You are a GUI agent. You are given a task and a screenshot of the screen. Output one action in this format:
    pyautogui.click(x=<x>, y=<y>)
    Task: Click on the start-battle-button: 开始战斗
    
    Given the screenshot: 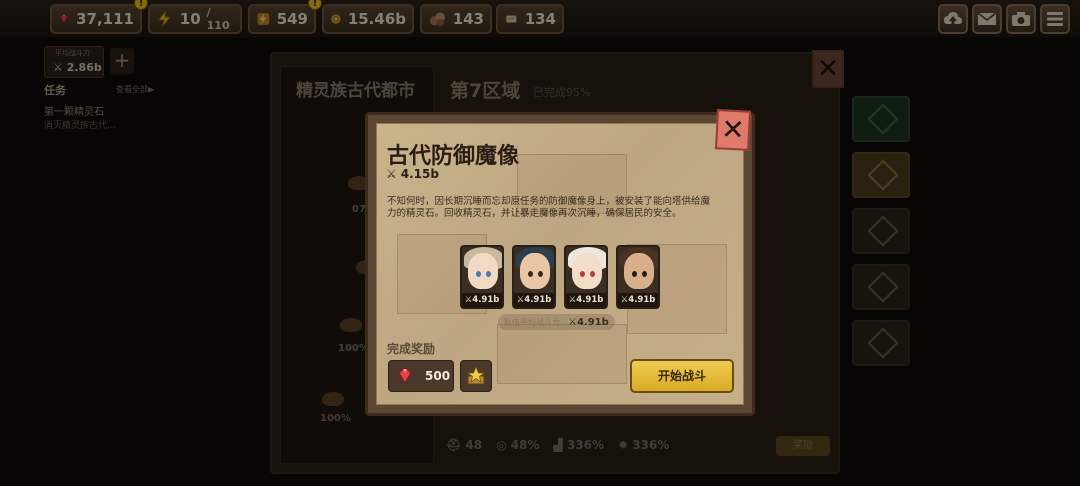 What is the action you would take?
    pyautogui.click(x=682, y=376)
    